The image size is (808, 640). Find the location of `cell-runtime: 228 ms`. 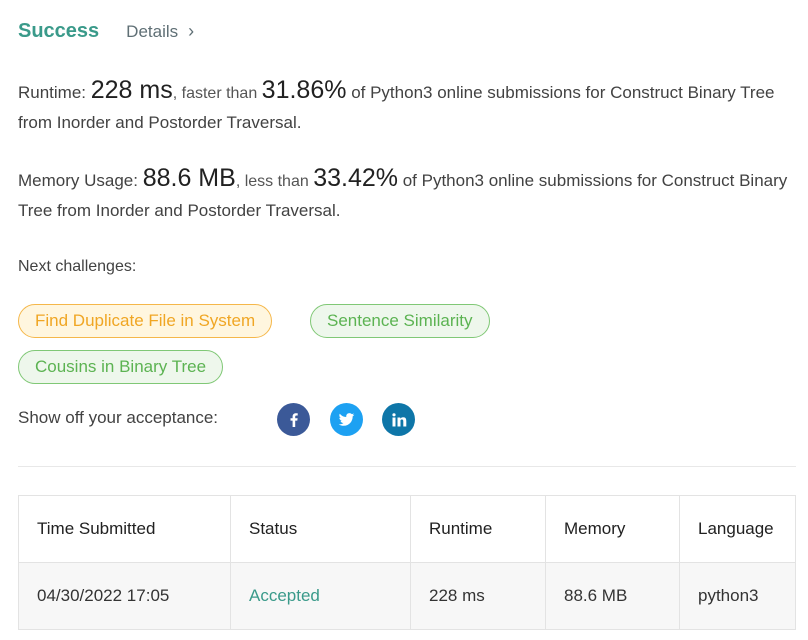

cell-runtime: 228 ms is located at coordinates (478, 596).